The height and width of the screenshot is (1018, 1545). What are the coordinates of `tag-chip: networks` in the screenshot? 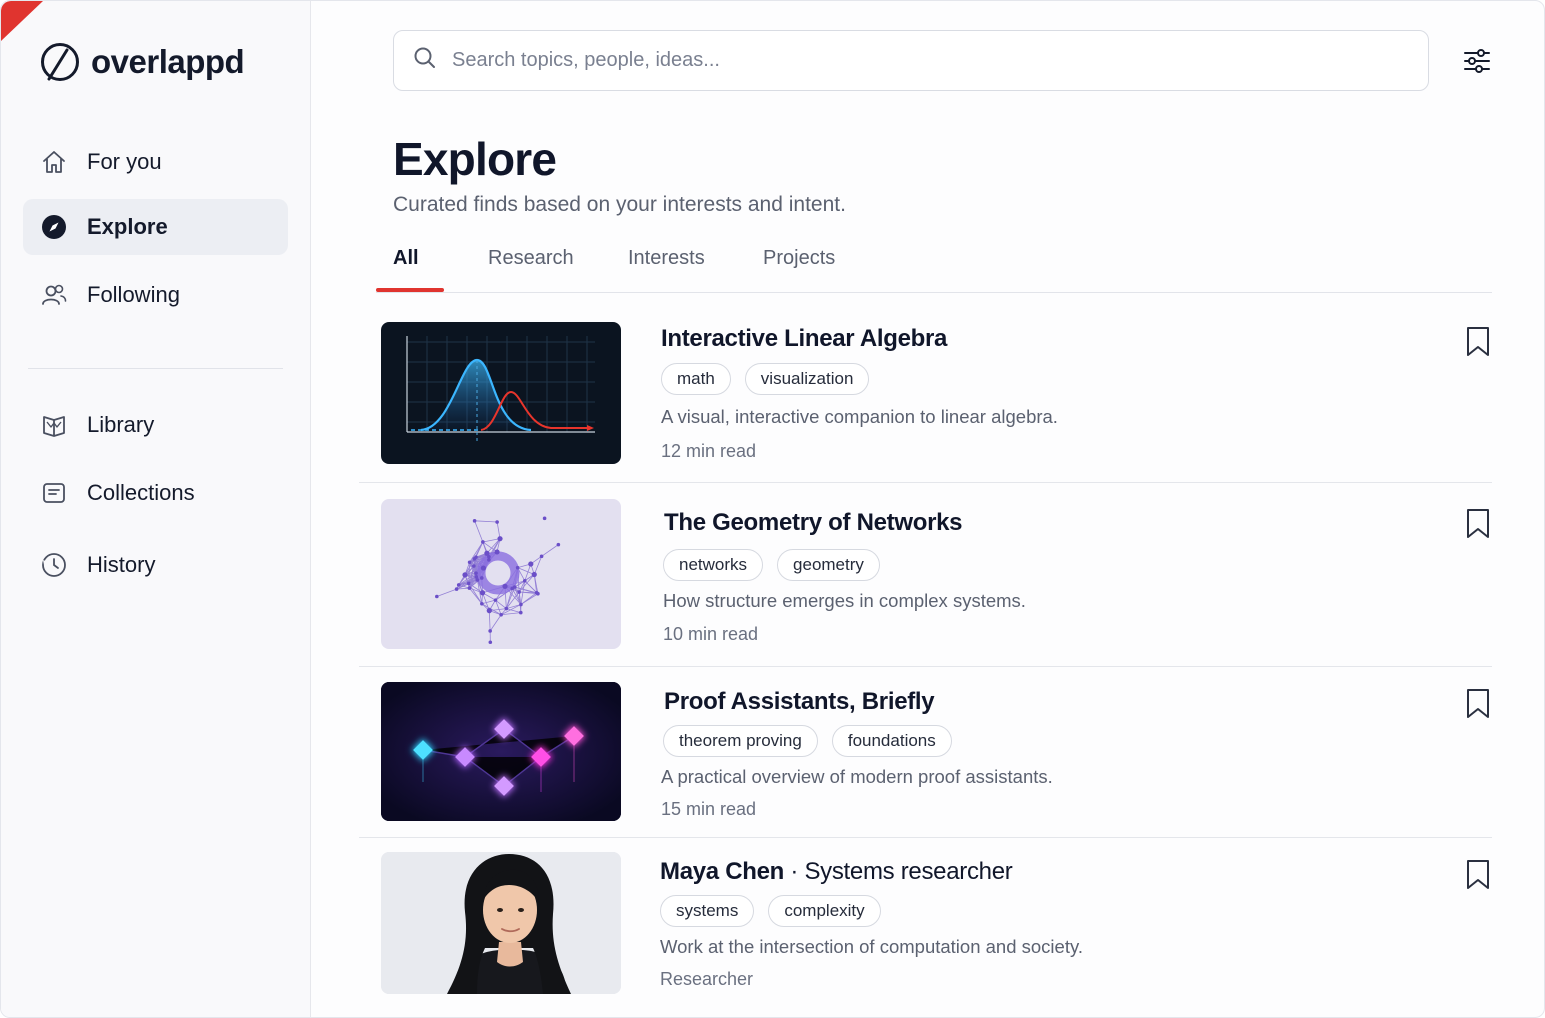 It's located at (713, 565).